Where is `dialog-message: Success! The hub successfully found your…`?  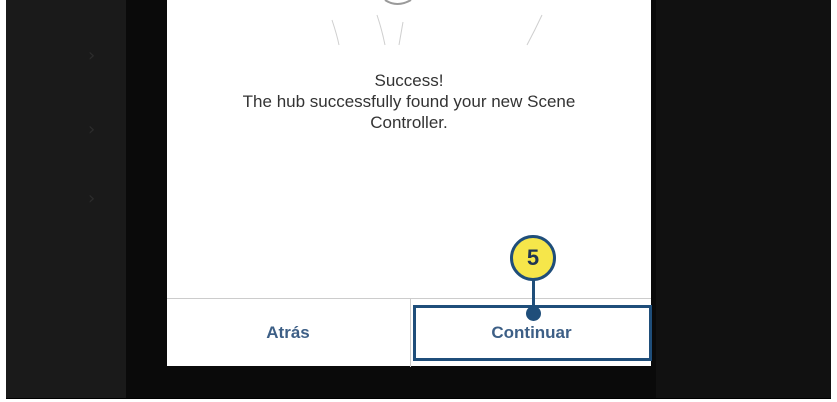 dialog-message: Success! The hub successfully found your… is located at coordinates (409, 101).